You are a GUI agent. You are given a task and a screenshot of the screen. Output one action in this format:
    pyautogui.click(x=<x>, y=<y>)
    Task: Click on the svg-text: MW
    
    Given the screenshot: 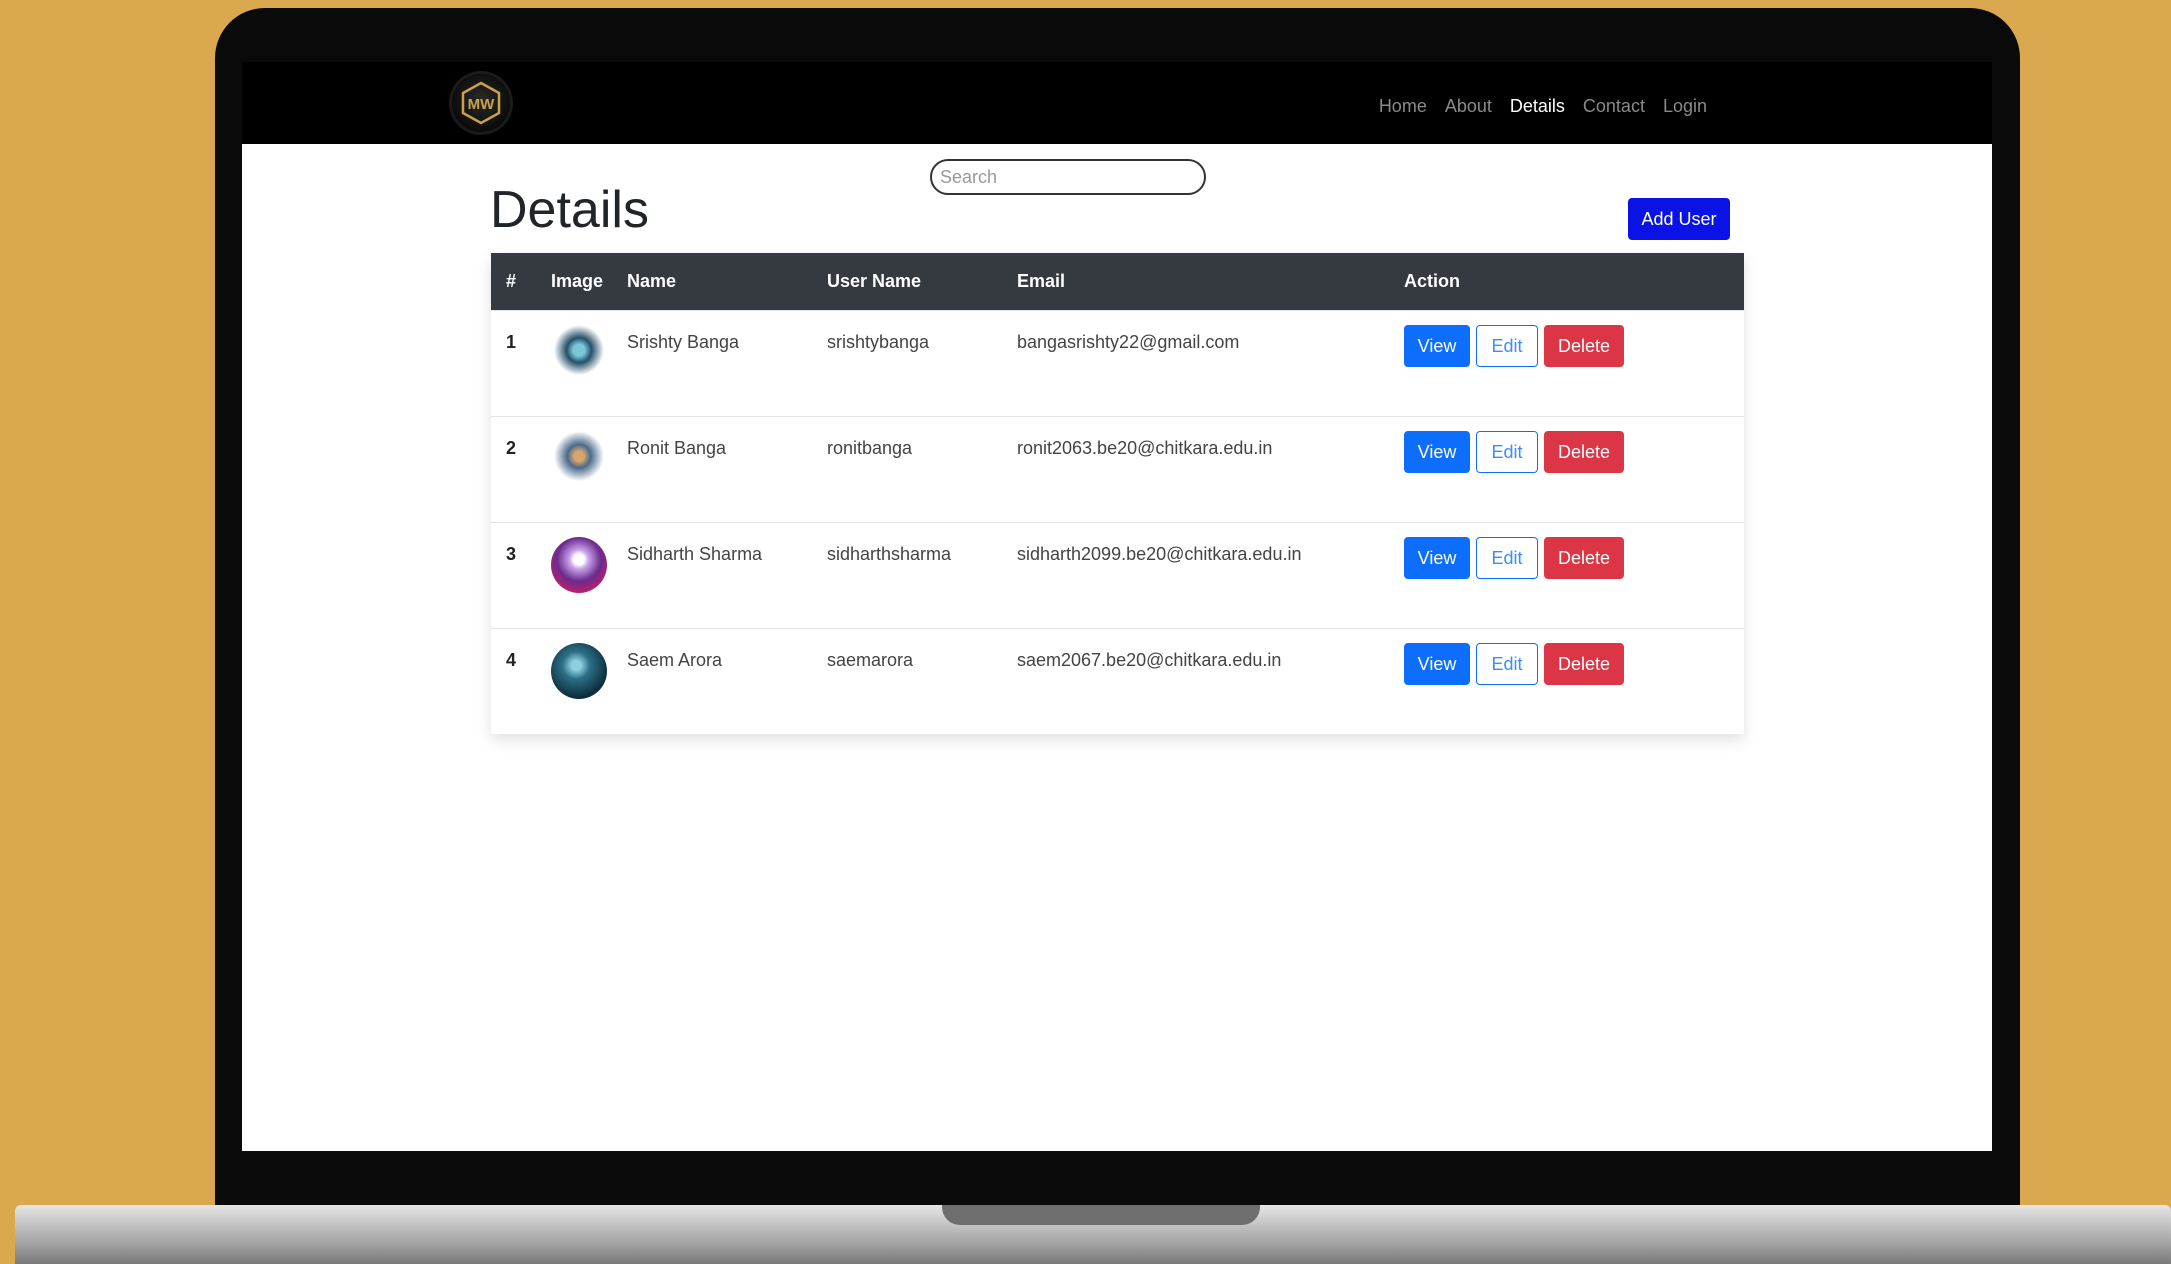 What is the action you would take?
    pyautogui.click(x=481, y=104)
    